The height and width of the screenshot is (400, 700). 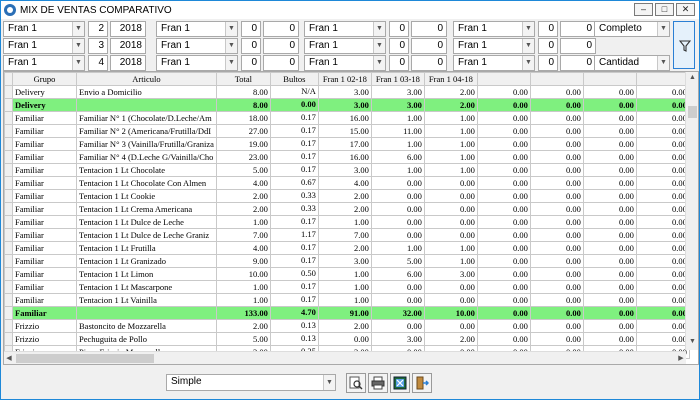 What do you see at coordinates (685, 9) in the screenshot?
I see `close-button: ✕` at bounding box center [685, 9].